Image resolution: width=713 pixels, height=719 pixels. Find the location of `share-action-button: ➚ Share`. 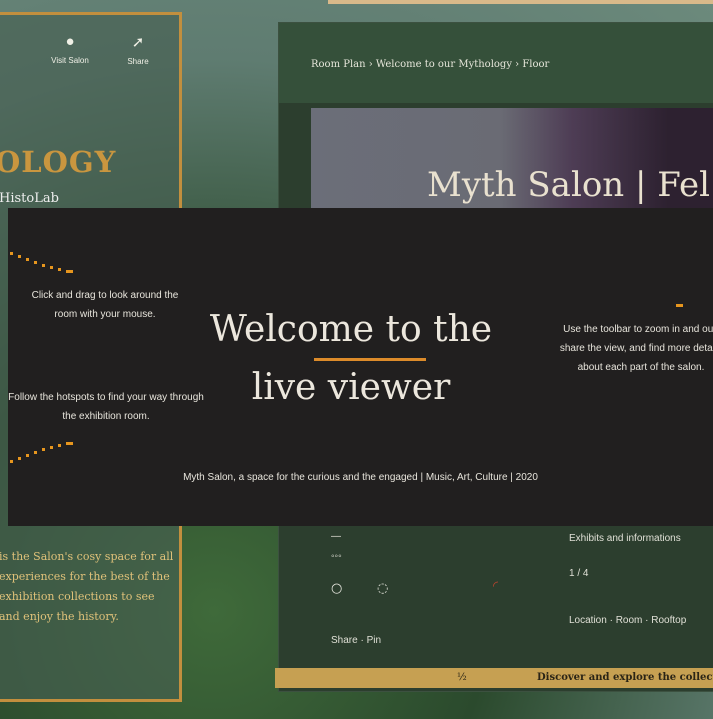

share-action-button: ➚ Share is located at coordinates (138, 49).